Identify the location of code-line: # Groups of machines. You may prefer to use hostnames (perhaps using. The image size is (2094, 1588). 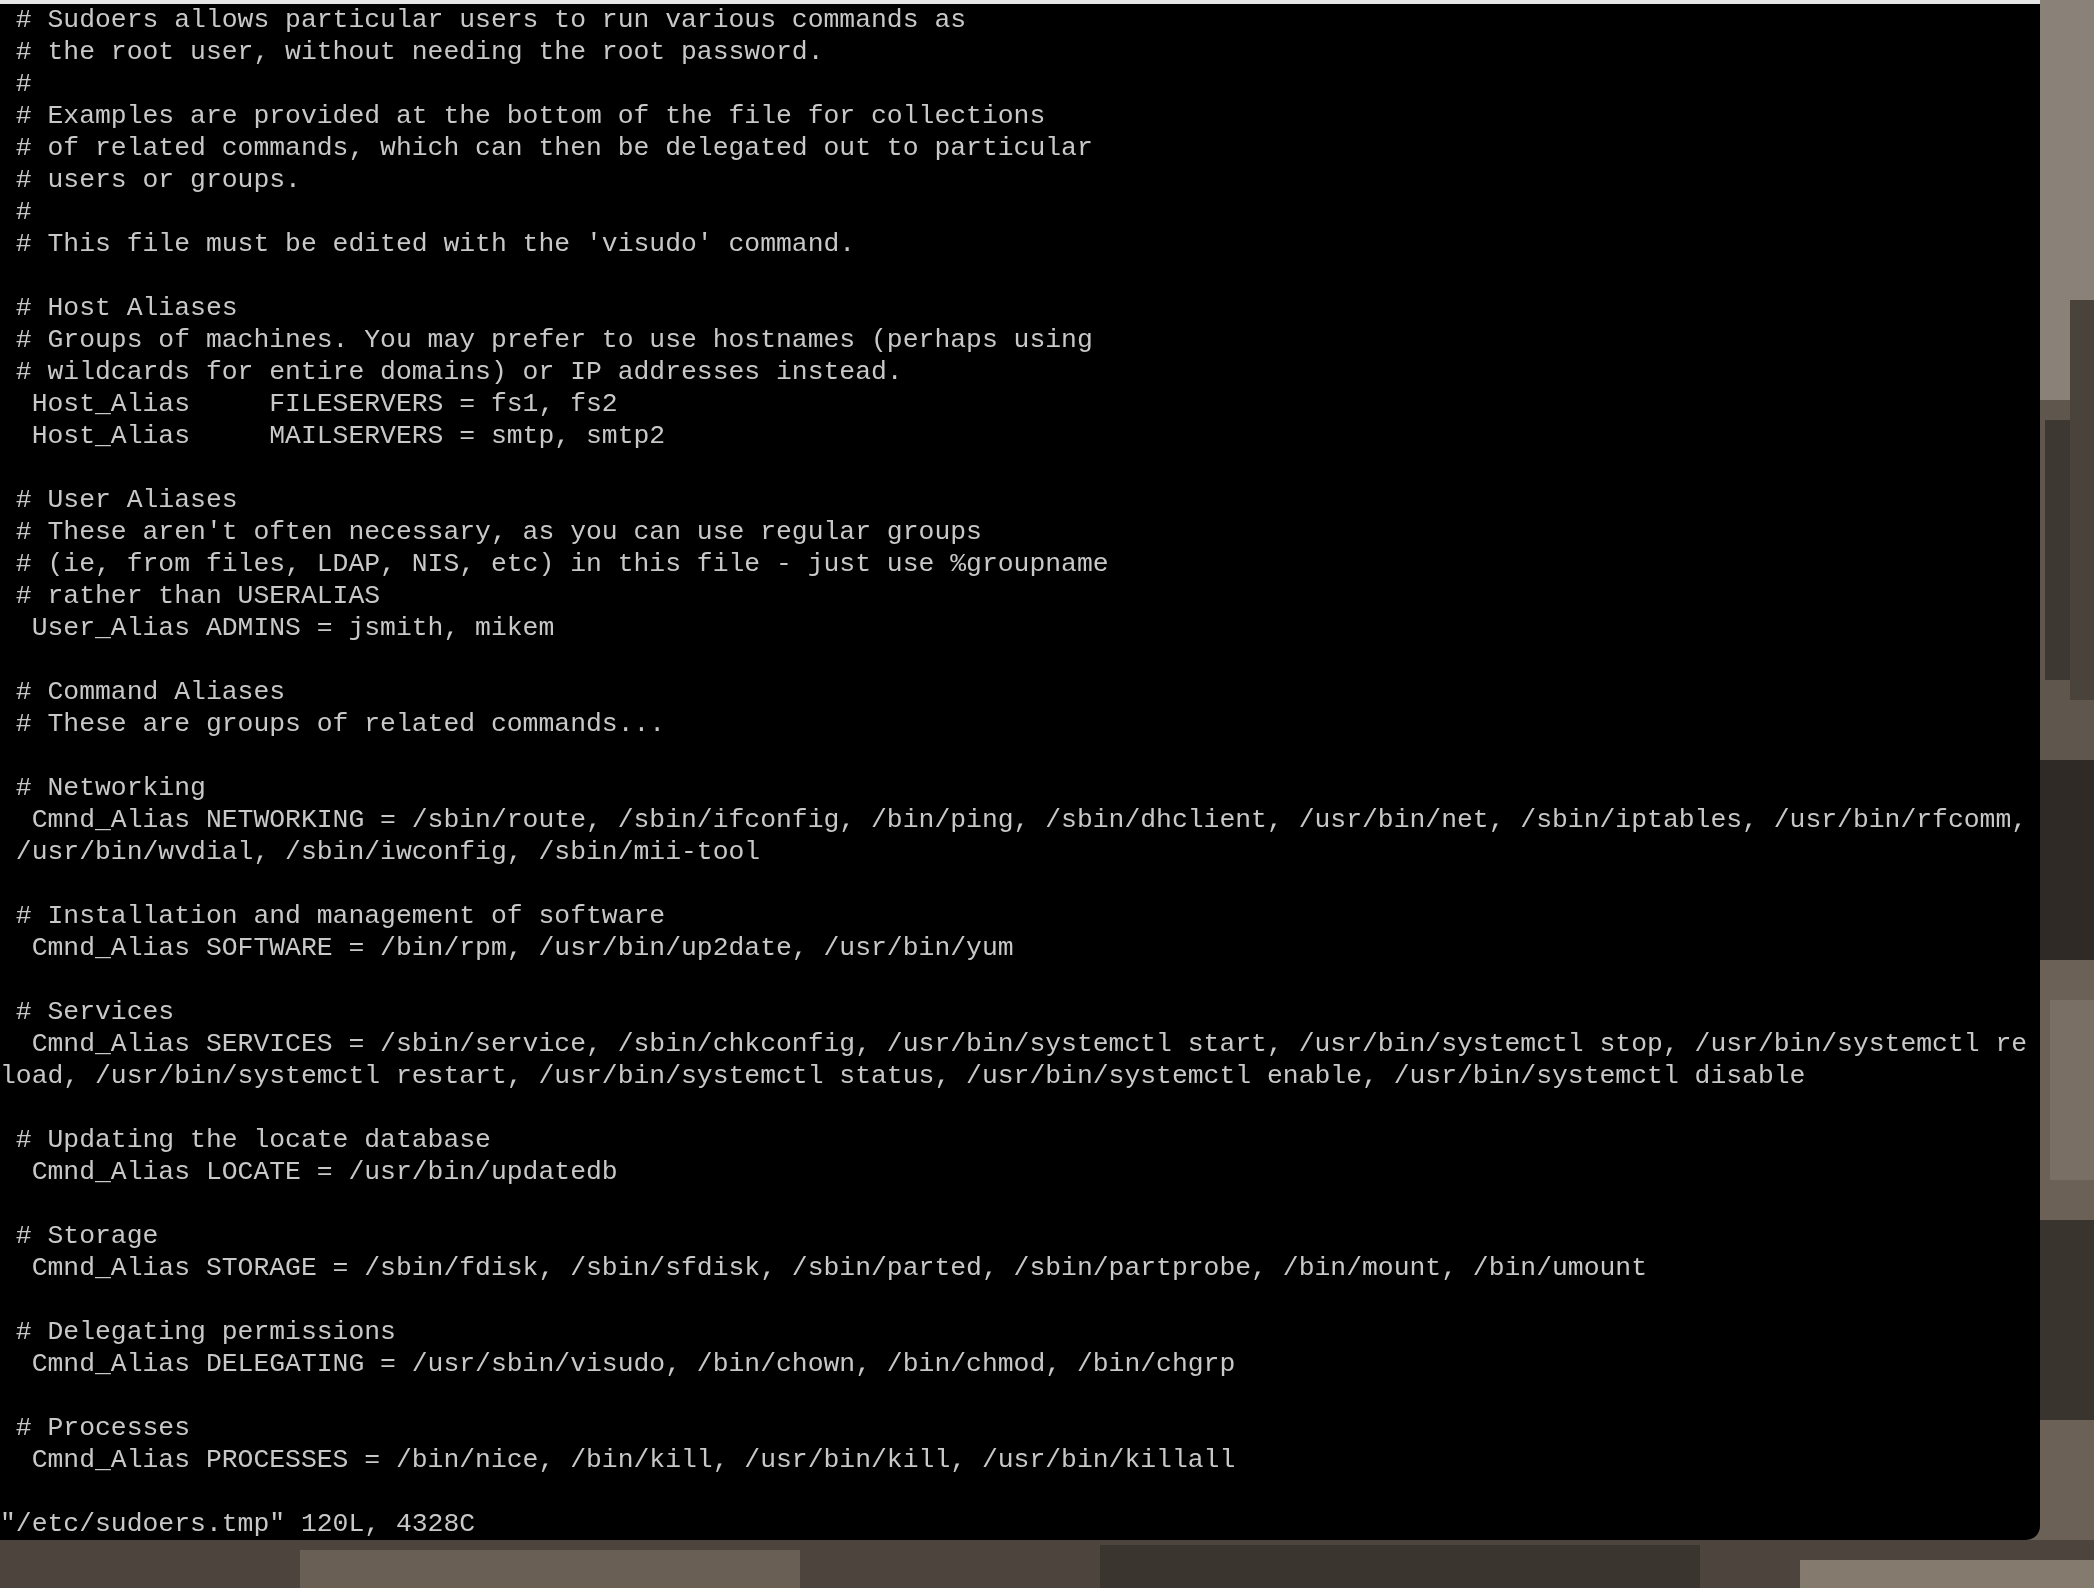
(553, 340).